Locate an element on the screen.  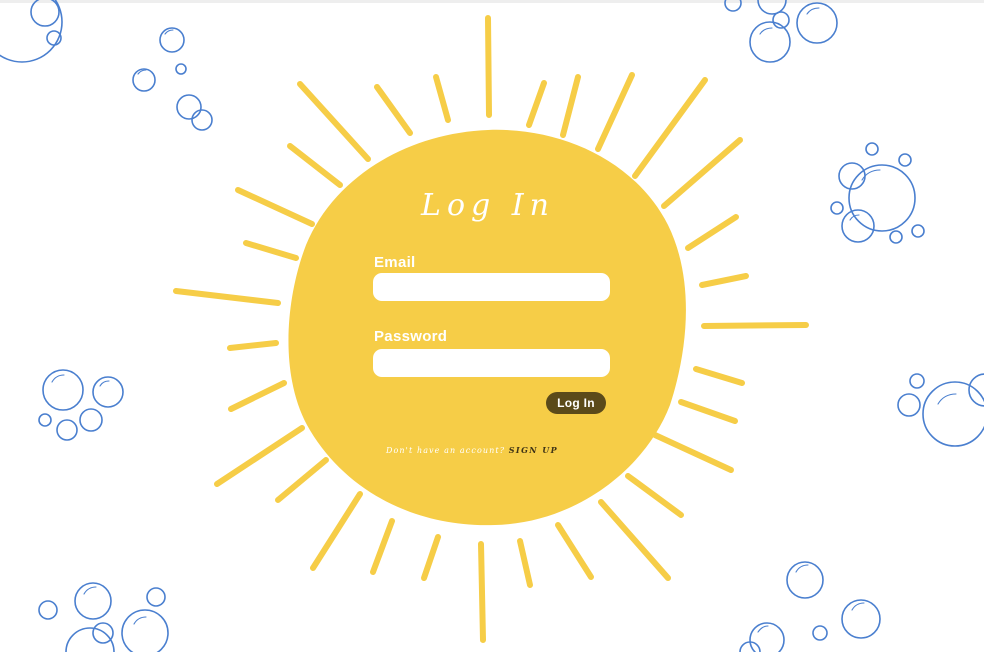
email-input is located at coordinates (491, 287).